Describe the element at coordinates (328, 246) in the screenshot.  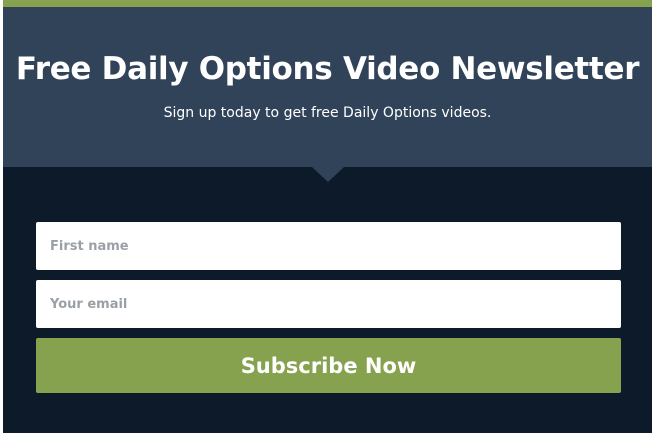
I see `first-name-input` at that location.